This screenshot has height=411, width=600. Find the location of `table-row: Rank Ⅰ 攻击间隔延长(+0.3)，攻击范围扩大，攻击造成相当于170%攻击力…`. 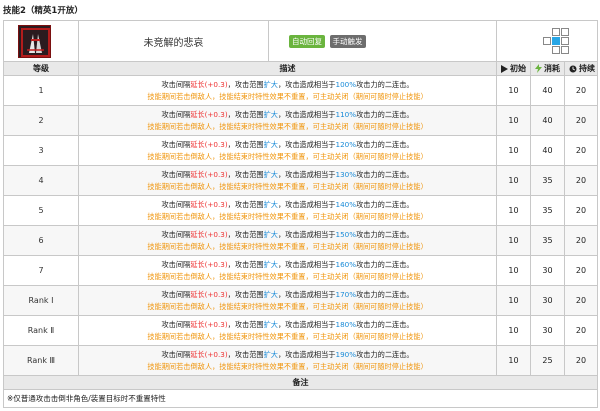

table-row: Rank Ⅰ 攻击间隔延长(+0.3)，攻击范围扩大，攻击造成相当于170%攻击力… is located at coordinates (301, 300).